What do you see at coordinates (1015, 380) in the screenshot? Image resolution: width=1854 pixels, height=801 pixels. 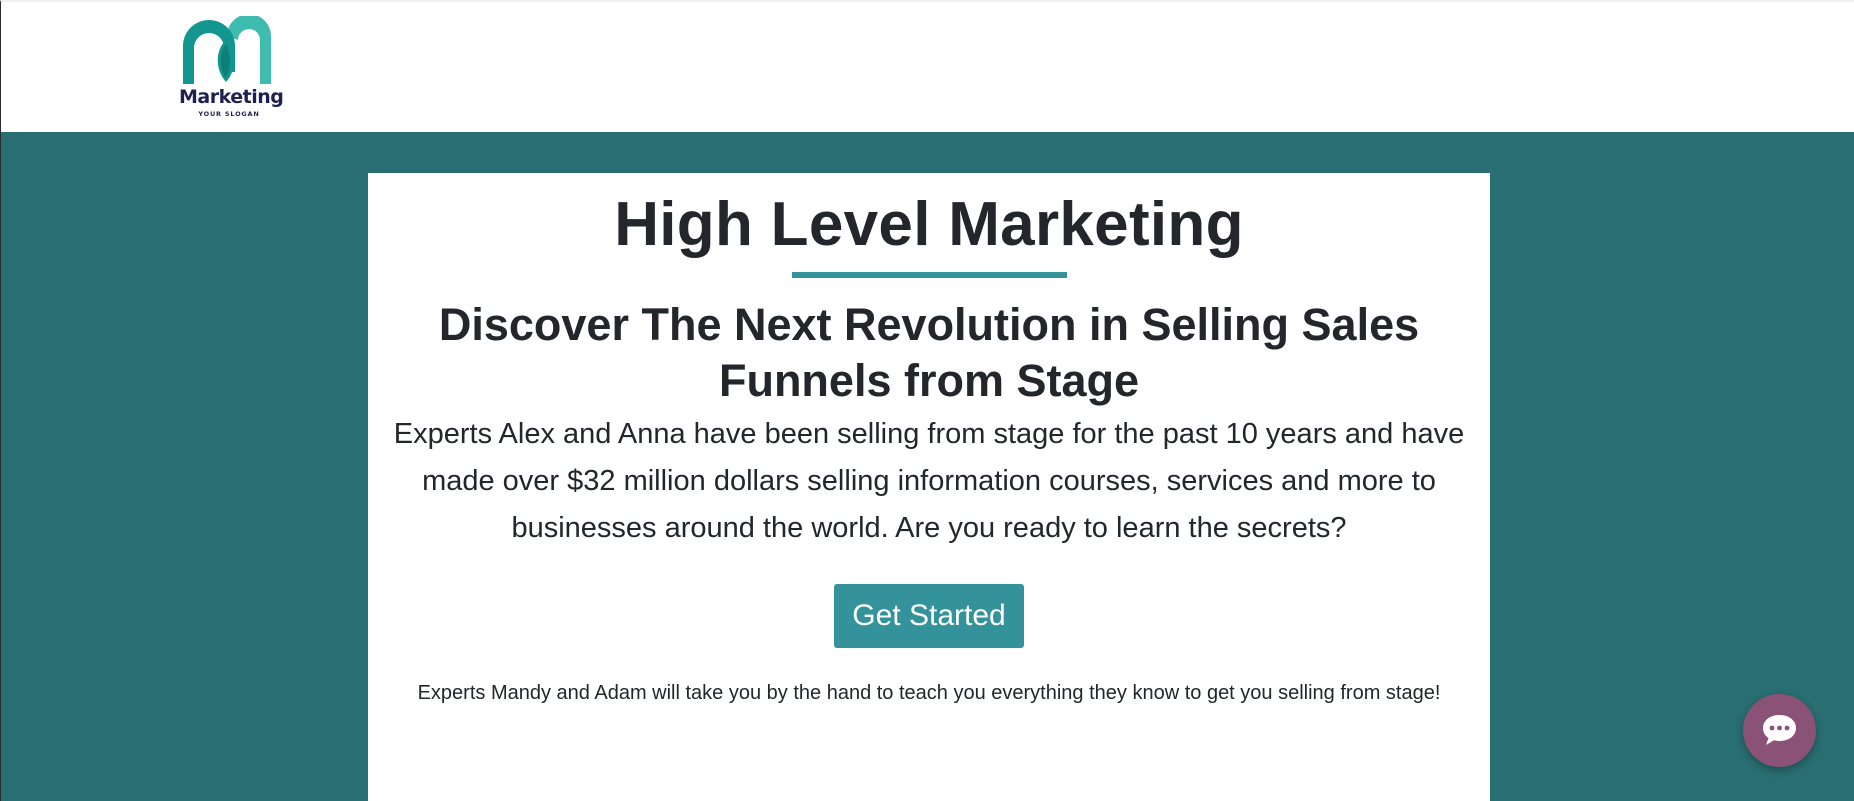 I see `sub-headline-part2: from Stage` at bounding box center [1015, 380].